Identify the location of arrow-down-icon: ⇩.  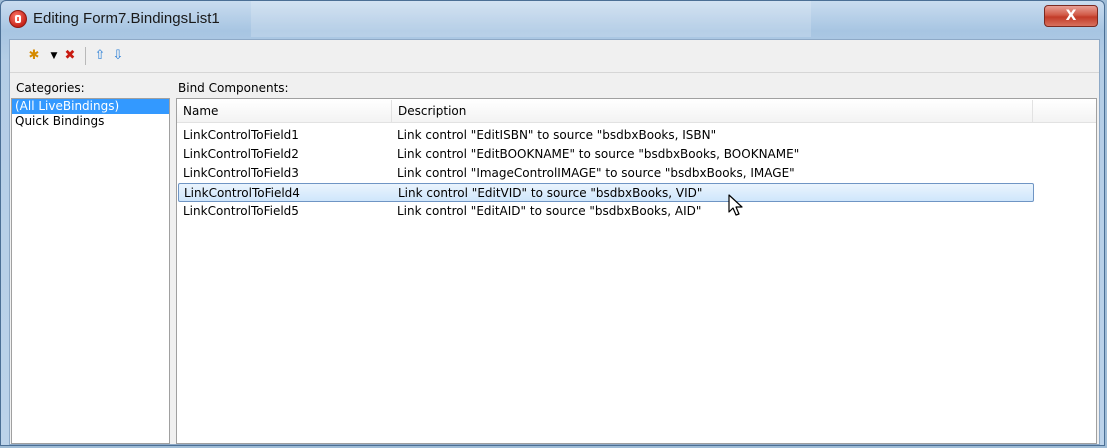
(118, 56).